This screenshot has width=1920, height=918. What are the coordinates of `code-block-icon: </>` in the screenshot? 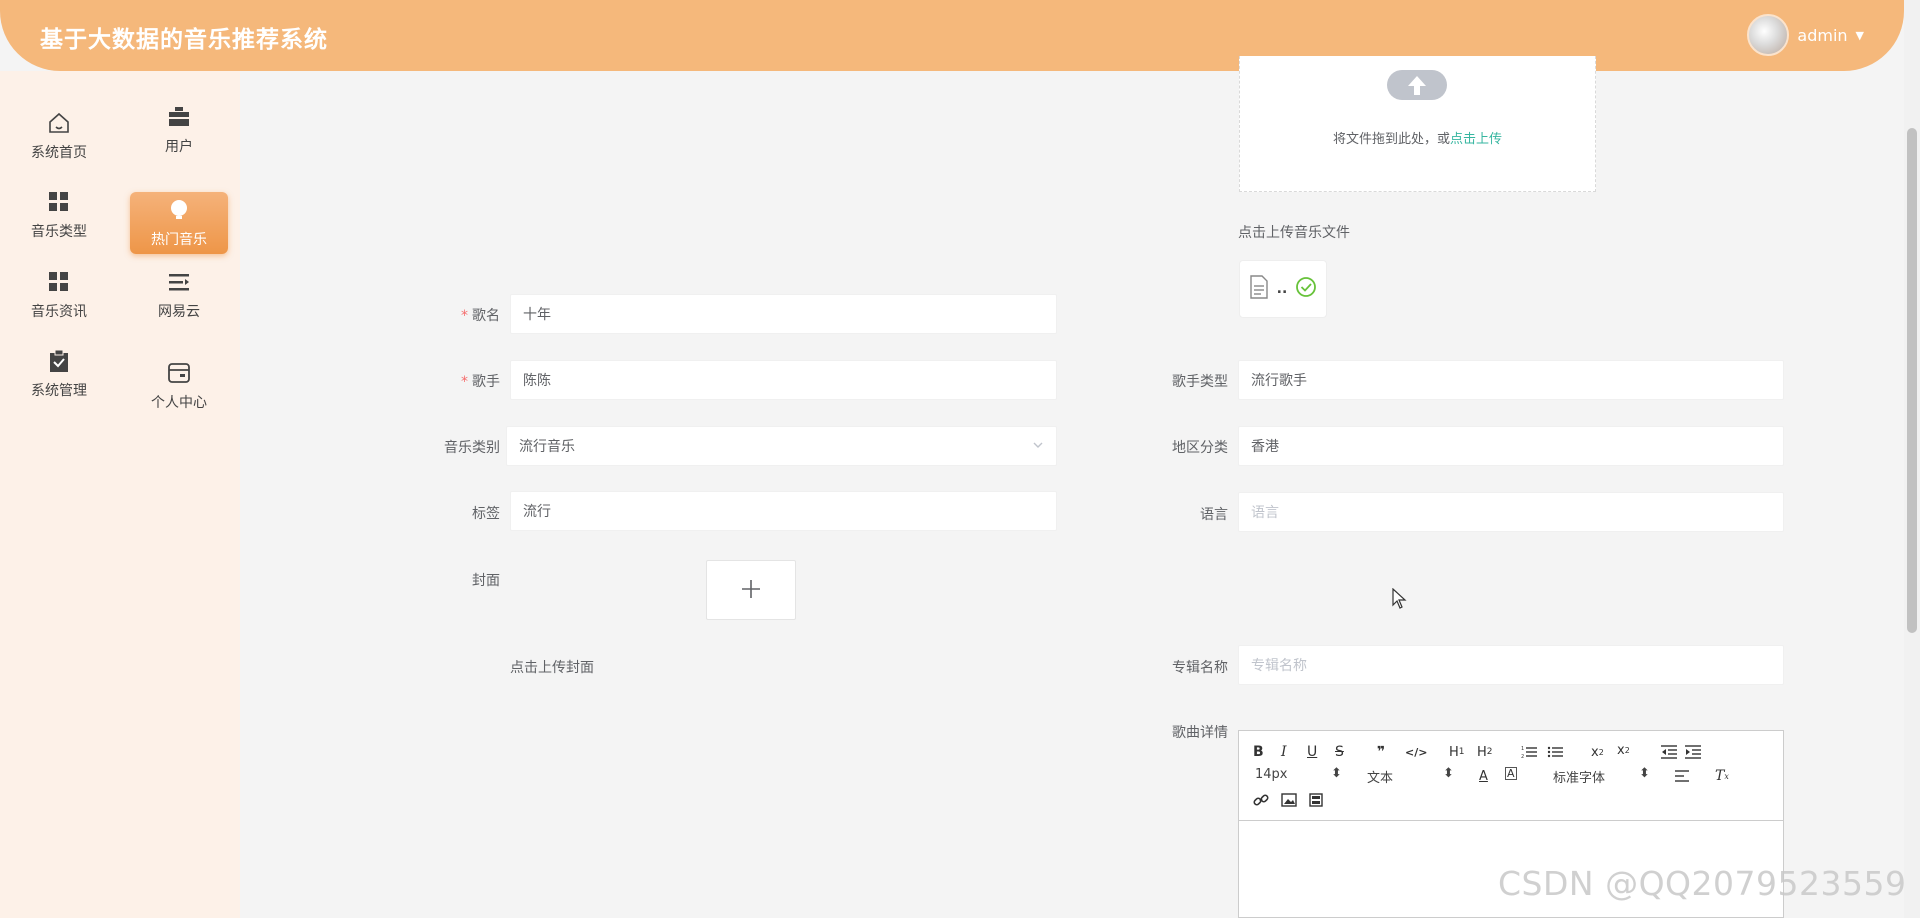 It's located at (1416, 752).